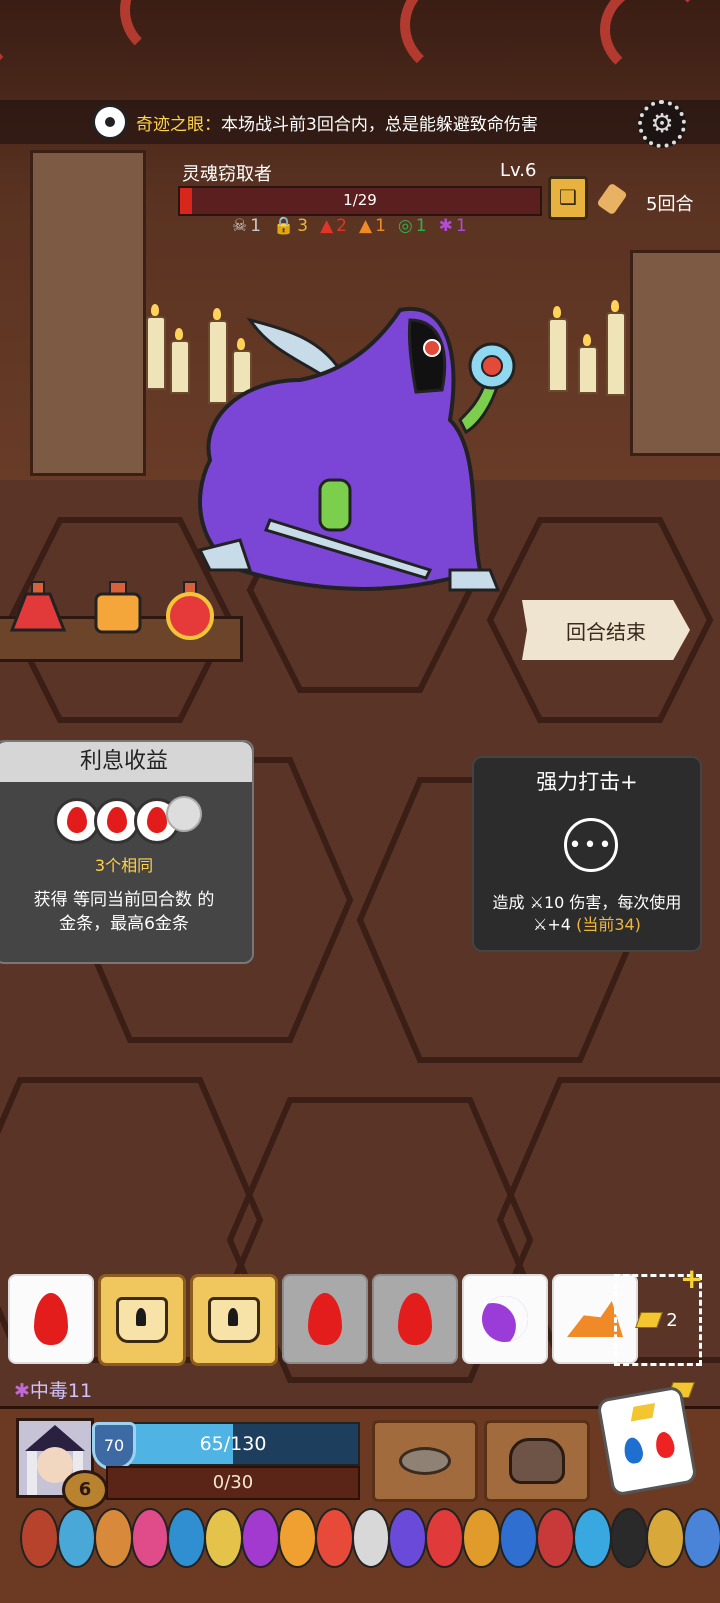  What do you see at coordinates (365, 226) in the screenshot?
I see `flame-icon: ▲` at bounding box center [365, 226].